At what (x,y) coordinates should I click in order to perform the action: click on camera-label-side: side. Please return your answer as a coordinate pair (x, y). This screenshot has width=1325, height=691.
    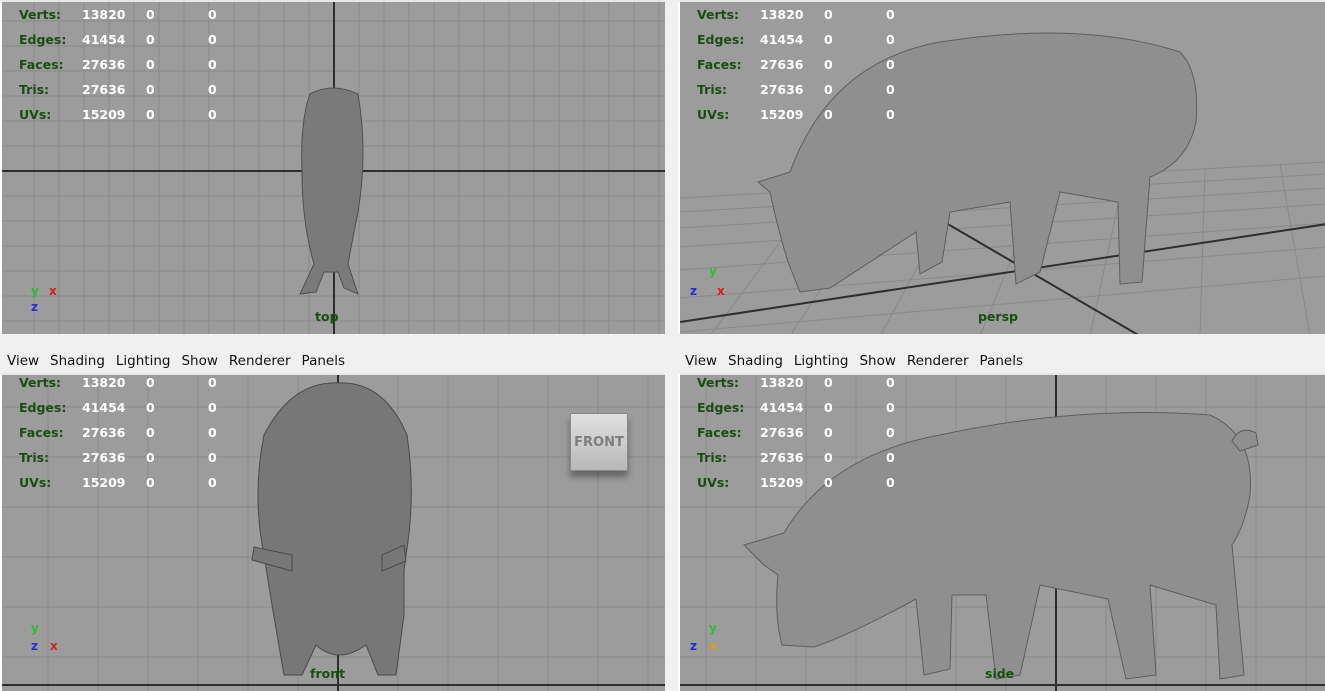
    Looking at the image, I should click on (1000, 673).